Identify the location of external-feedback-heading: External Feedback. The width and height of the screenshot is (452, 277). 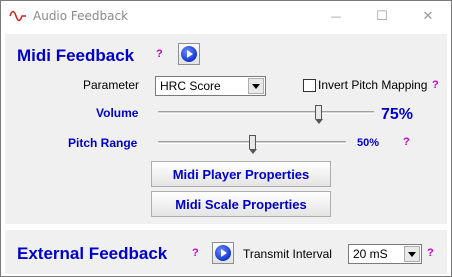
(92, 253).